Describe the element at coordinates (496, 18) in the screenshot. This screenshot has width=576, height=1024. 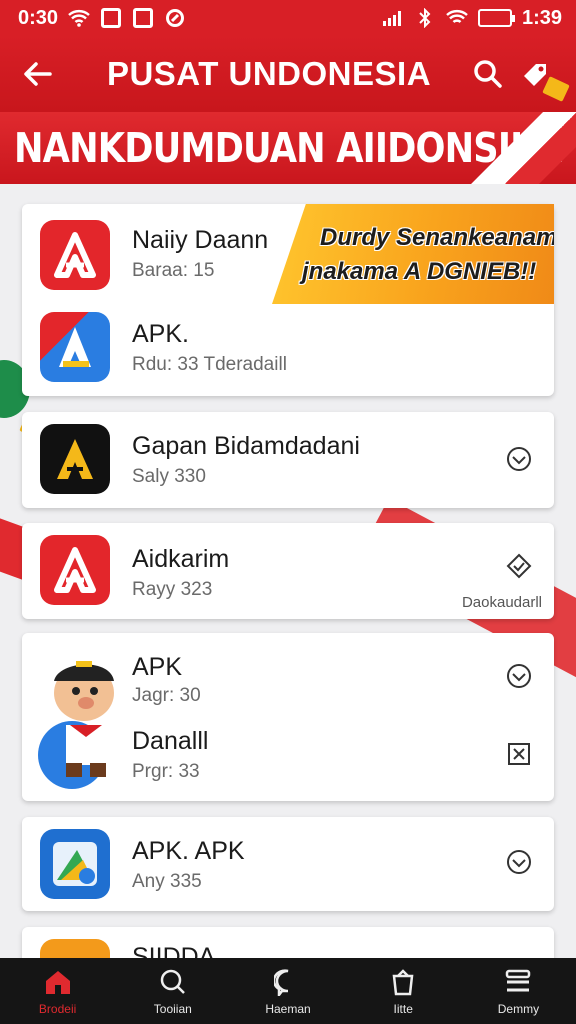
I see `battery-icon` at that location.